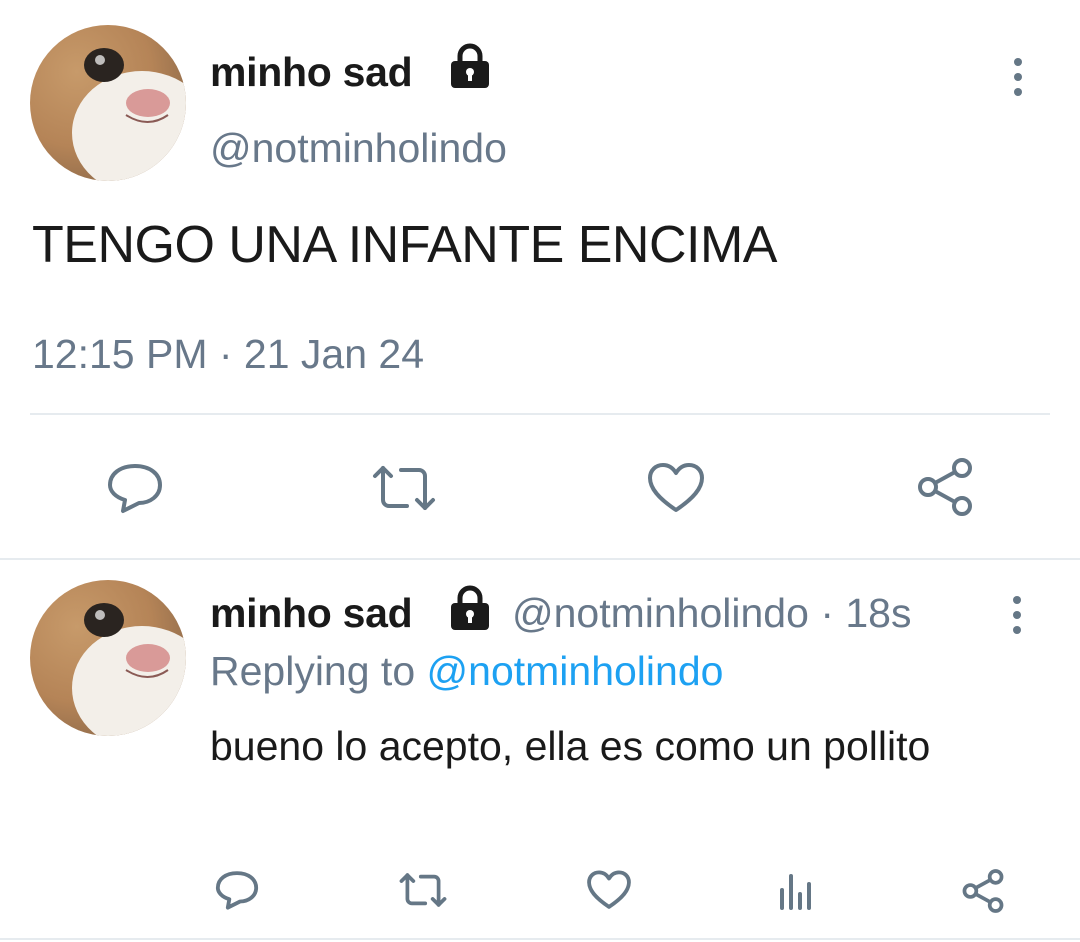 The image size is (1080, 942). I want to click on bottom-divider, so click(540, 939).